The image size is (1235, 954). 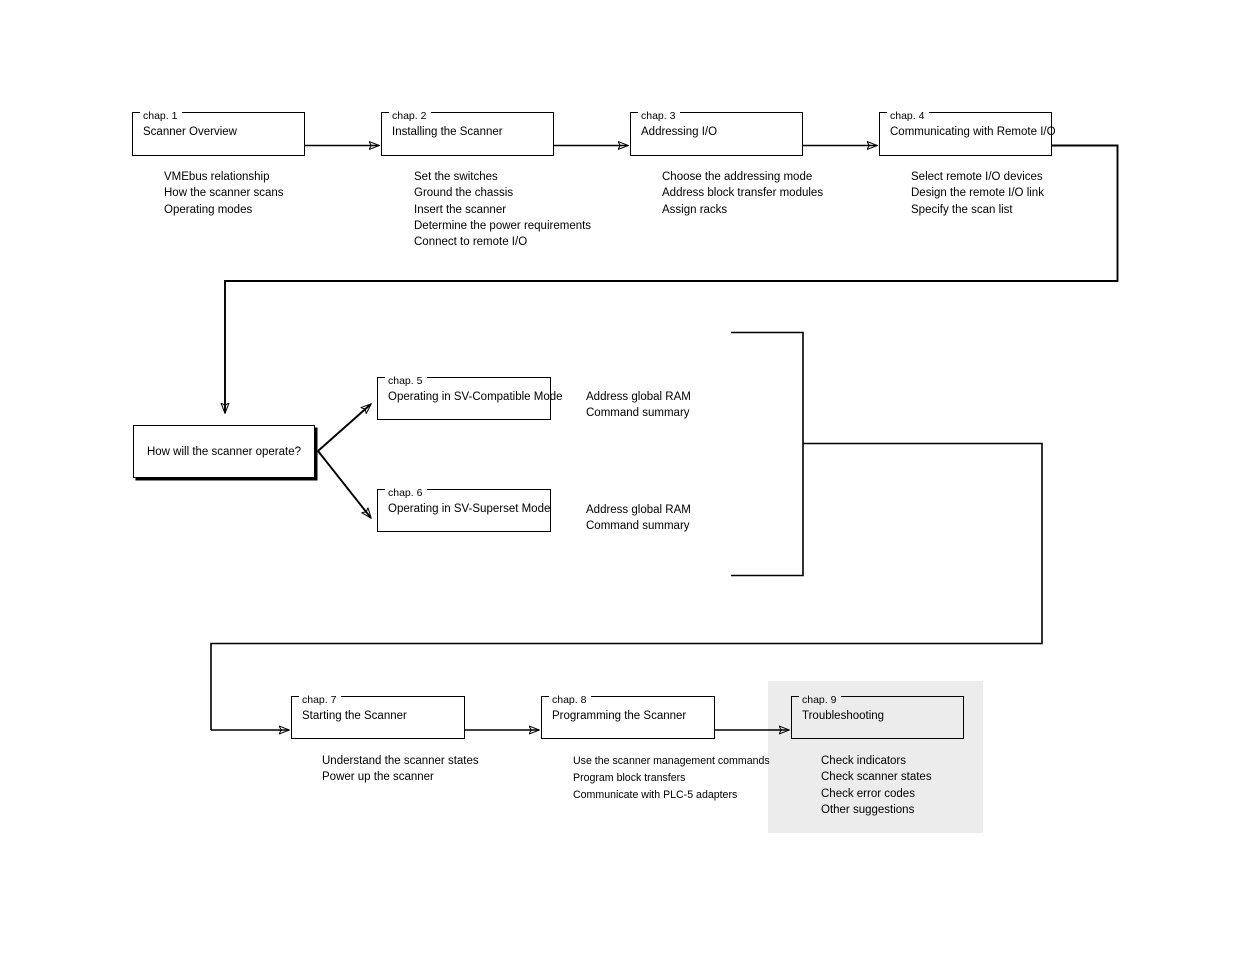 What do you see at coordinates (475, 397) in the screenshot?
I see `chapter-title: Operating in SV-Compatible Mode` at bounding box center [475, 397].